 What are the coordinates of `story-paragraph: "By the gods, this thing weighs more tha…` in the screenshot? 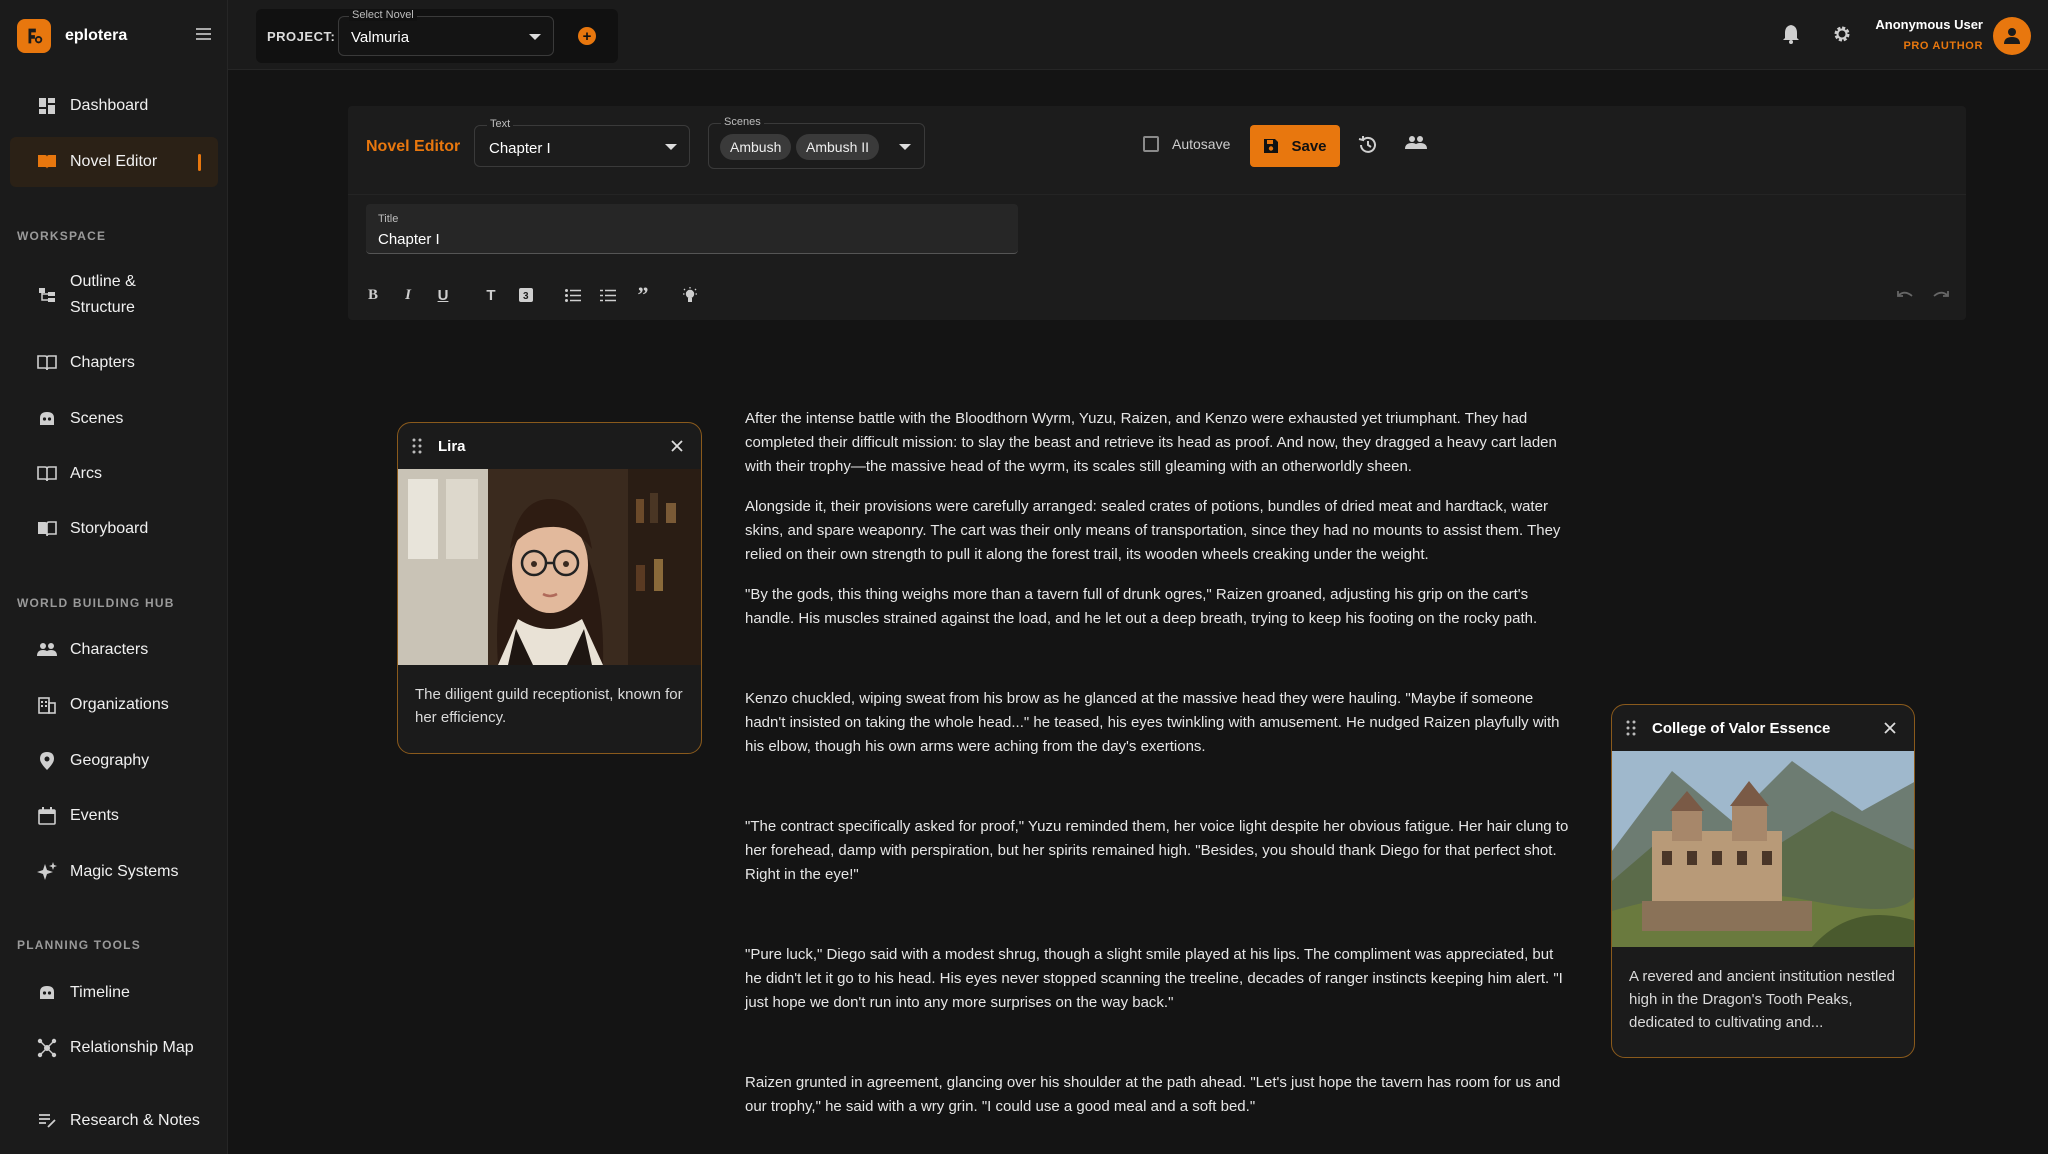 It's located at (1157, 607).